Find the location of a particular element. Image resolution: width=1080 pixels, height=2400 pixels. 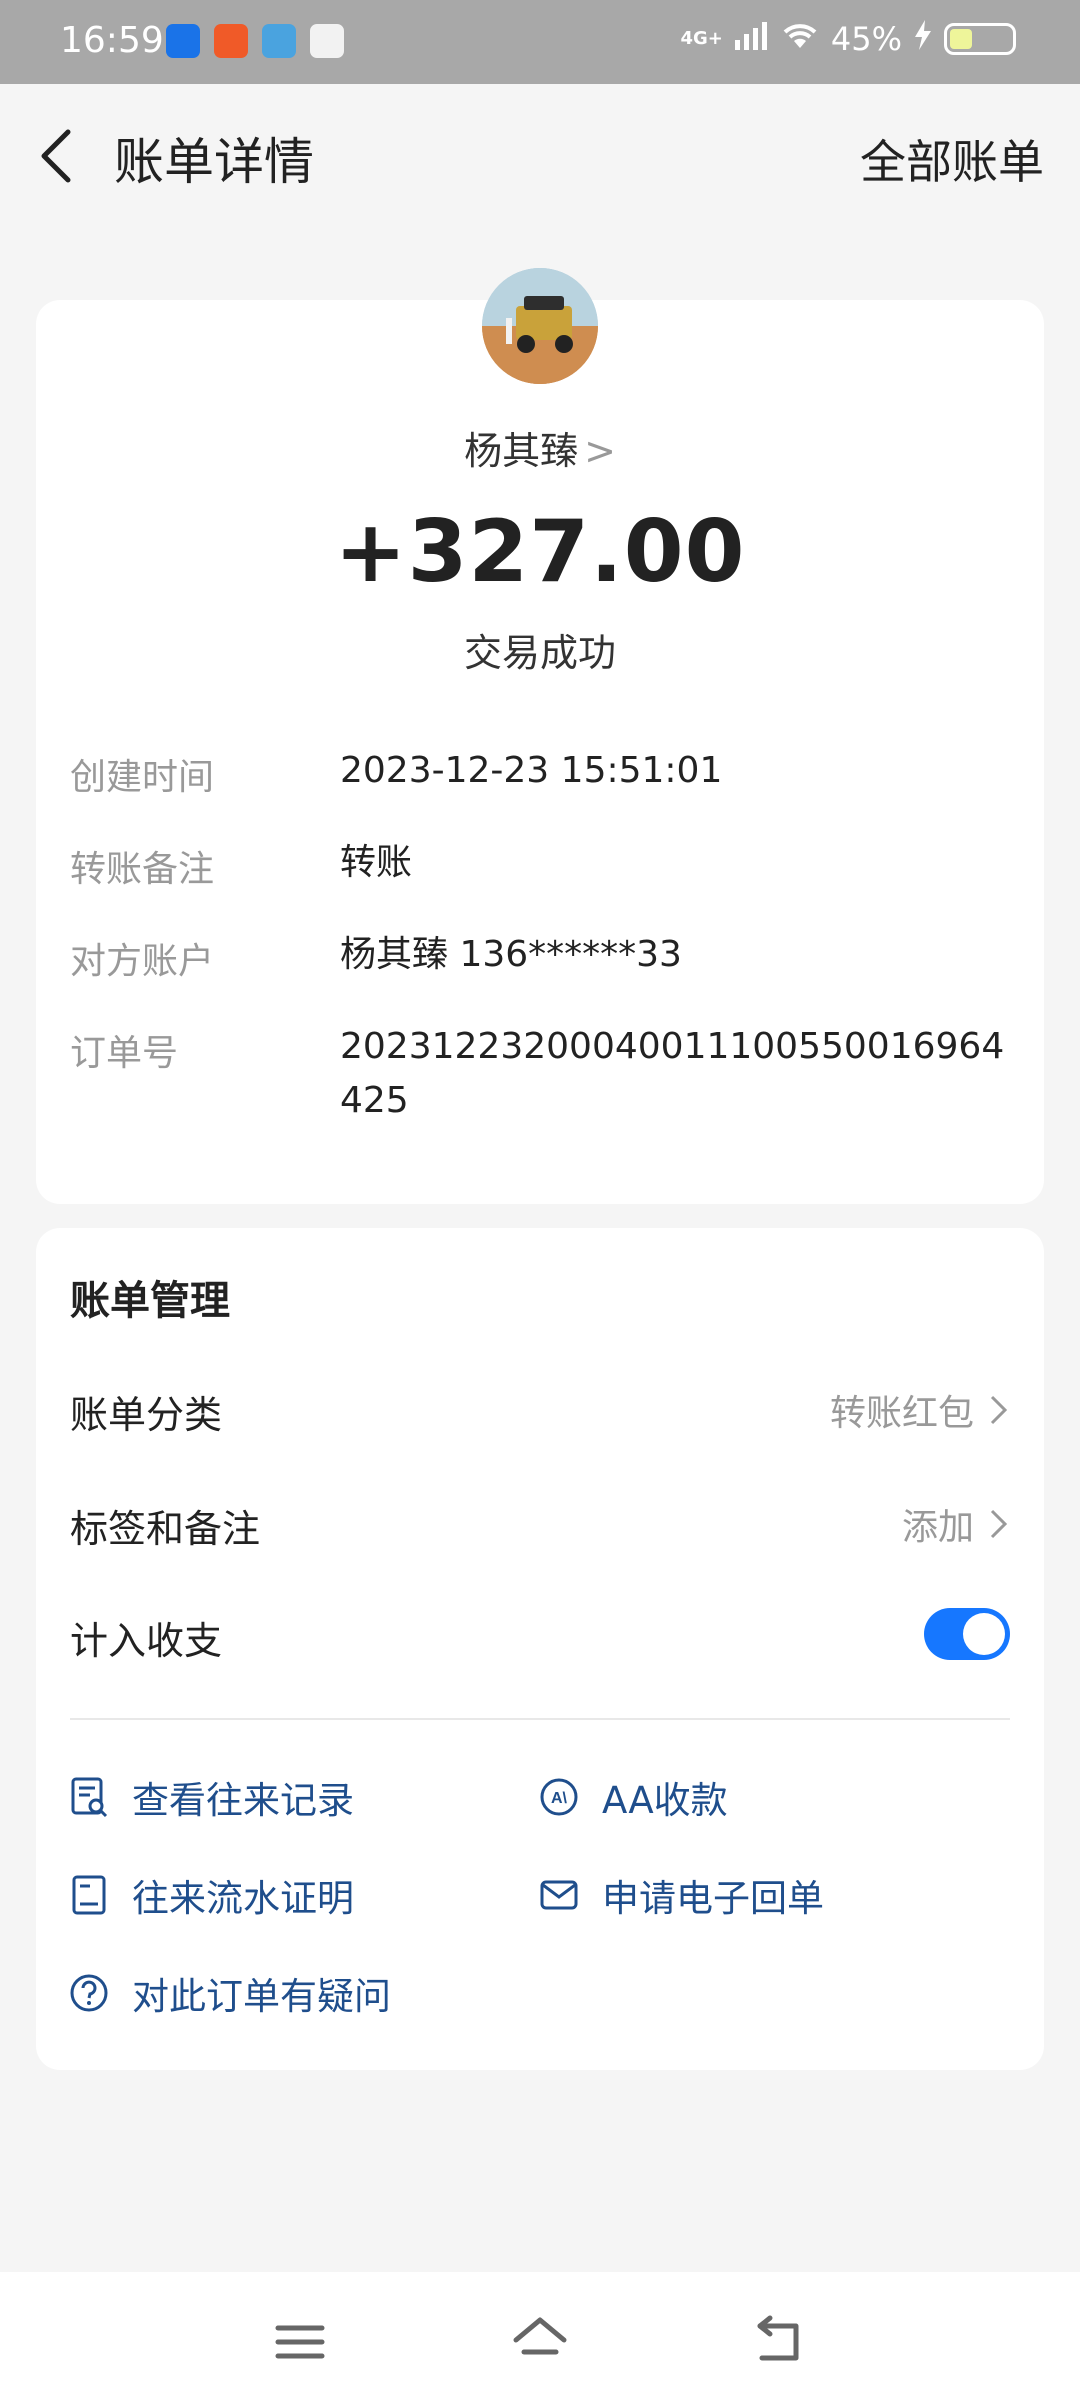

chevron-right-icon: > is located at coordinates (600, 451).